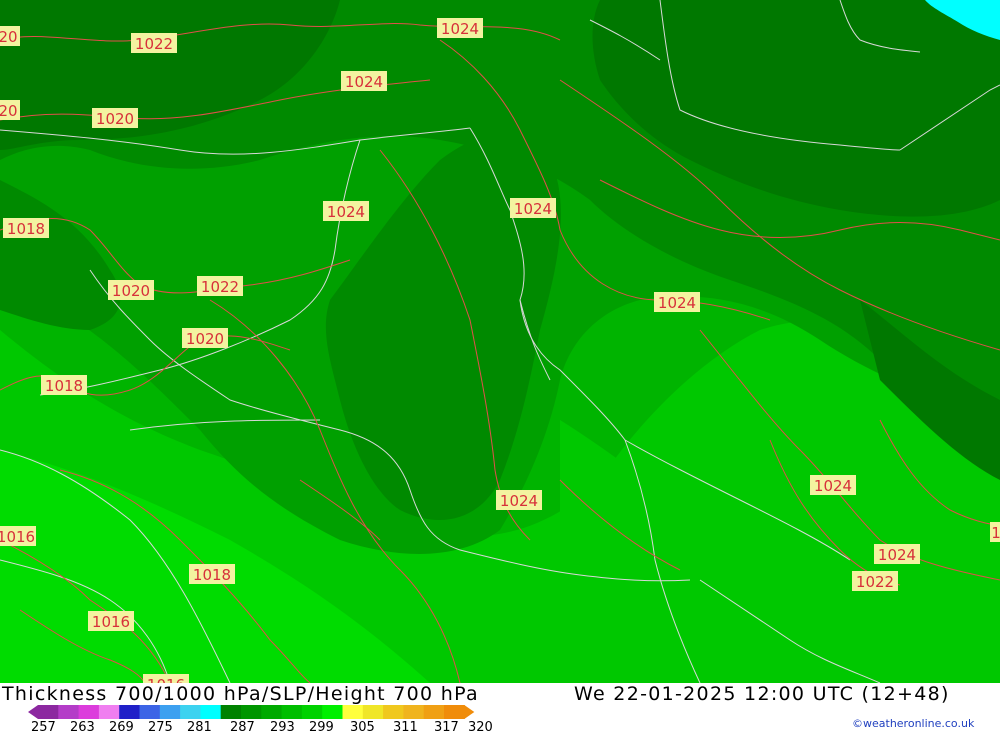  I want to click on svg-text: 1, so click(995, 533).